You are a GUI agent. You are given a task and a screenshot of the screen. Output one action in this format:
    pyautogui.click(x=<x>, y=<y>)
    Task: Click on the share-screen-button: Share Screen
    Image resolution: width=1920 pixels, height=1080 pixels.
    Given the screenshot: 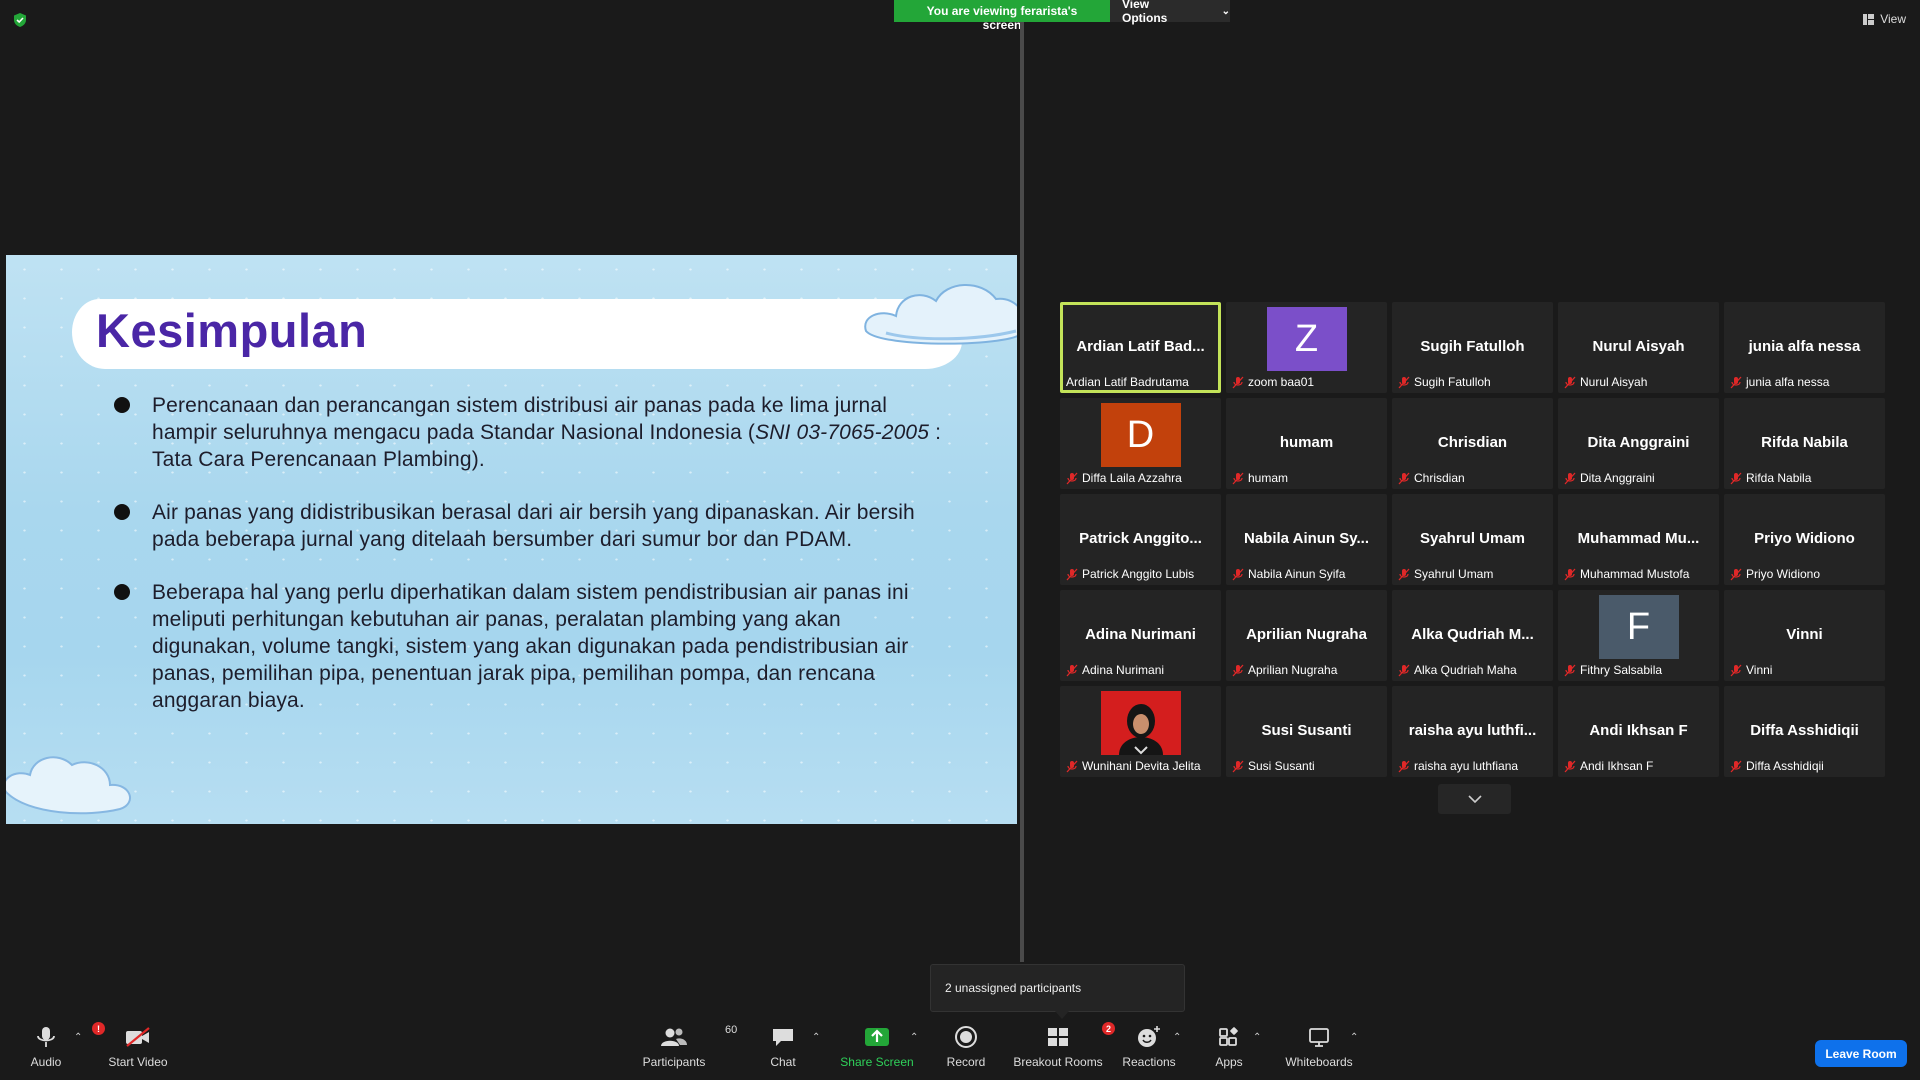 What is the action you would take?
    pyautogui.click(x=877, y=1045)
    